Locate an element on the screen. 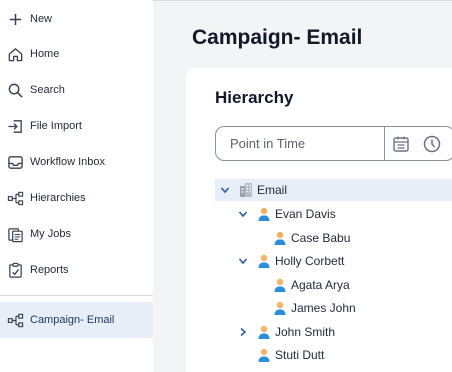 The width and height of the screenshot is (452, 372). sidebar-item-file-import: File Import is located at coordinates (76, 126).